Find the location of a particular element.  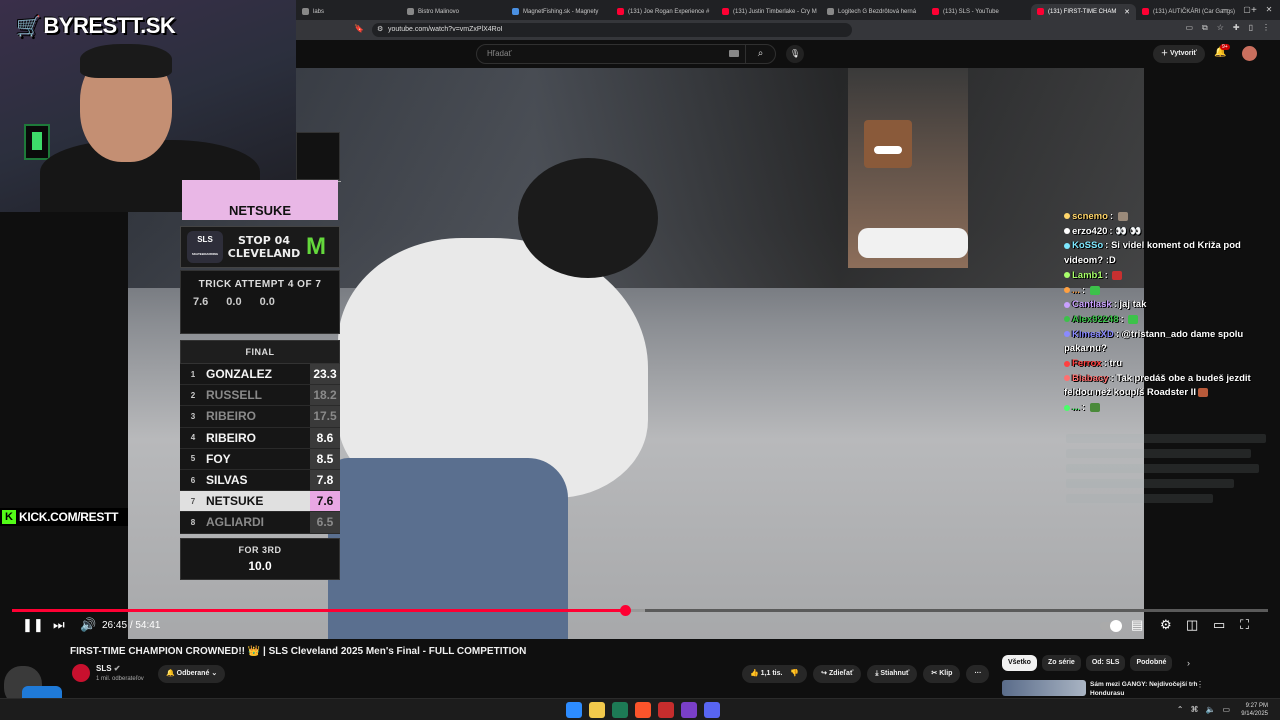

filter-chip: Od: SLS is located at coordinates (1105, 663).